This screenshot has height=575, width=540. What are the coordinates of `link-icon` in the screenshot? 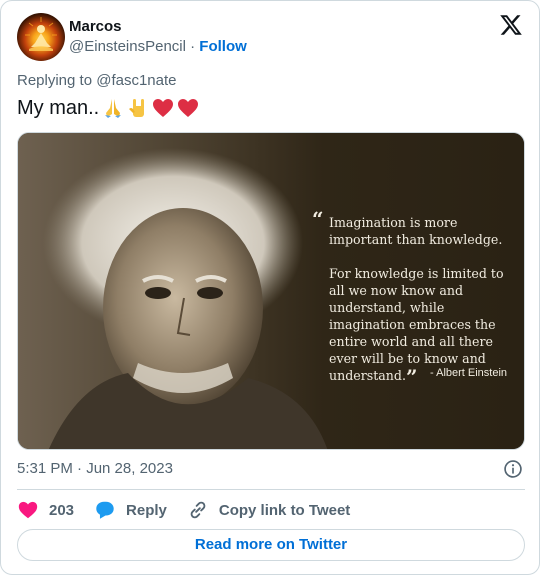 It's located at (198, 510).